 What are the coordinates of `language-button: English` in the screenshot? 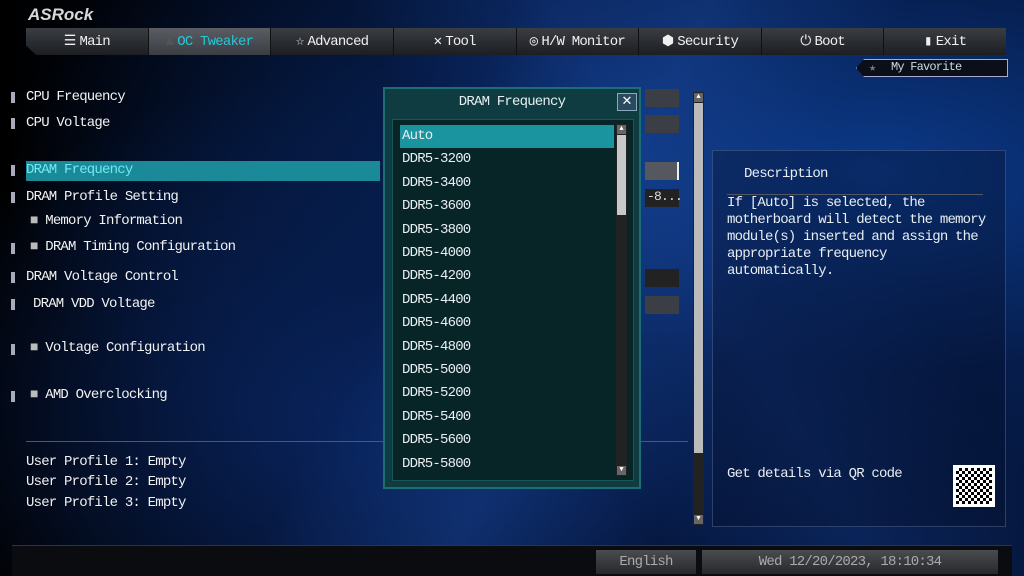 It's located at (646, 562).